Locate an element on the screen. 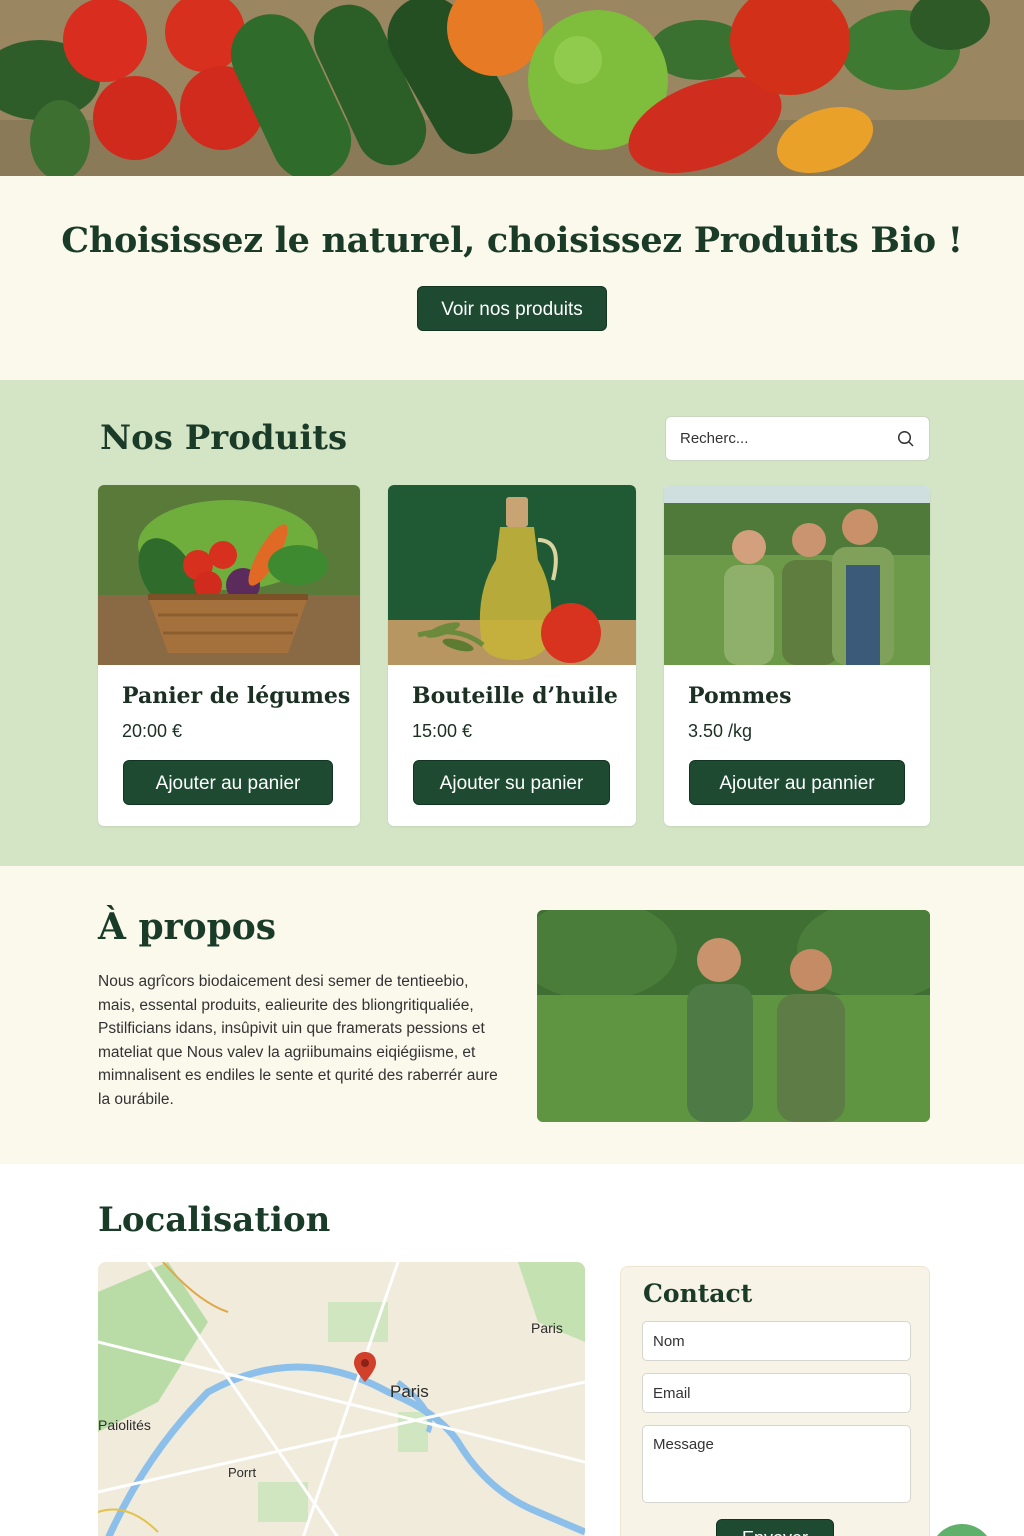 The height and width of the screenshot is (1536, 1024). view-products-button: Voir nos produits is located at coordinates (512, 308).